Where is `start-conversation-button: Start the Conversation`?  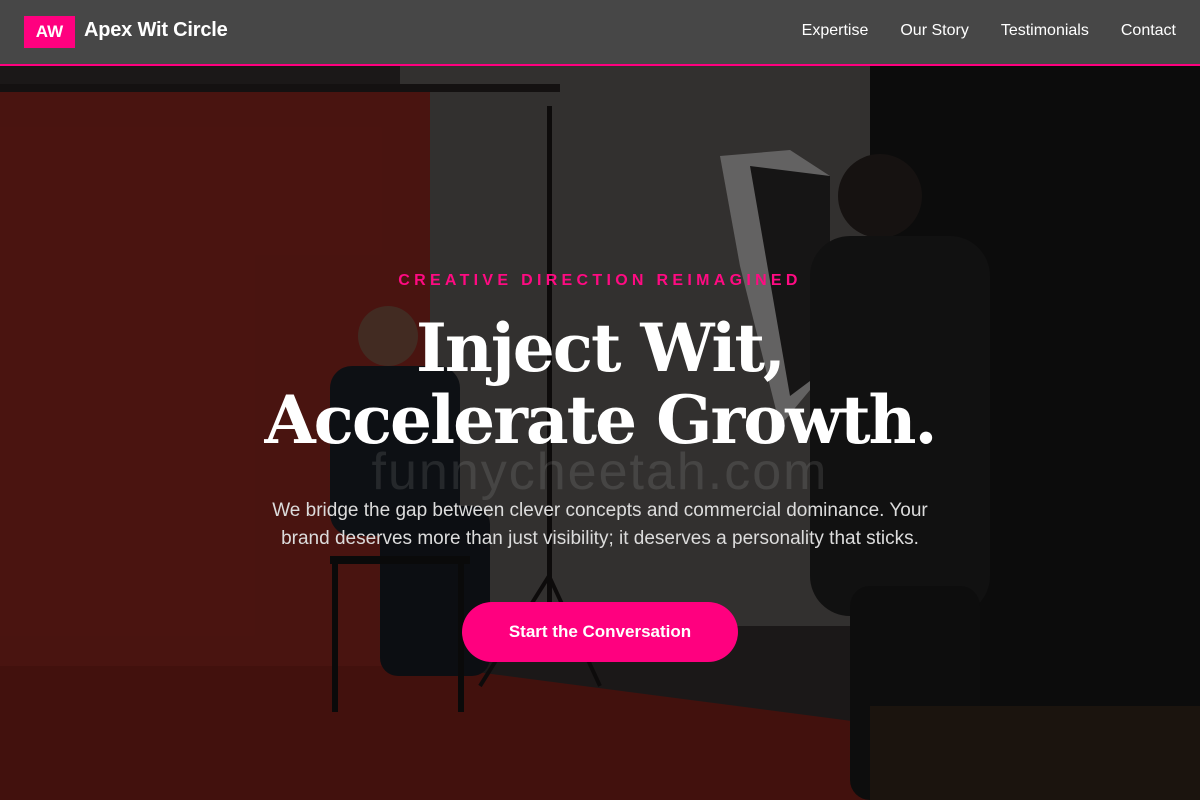 start-conversation-button: Start the Conversation is located at coordinates (600, 632).